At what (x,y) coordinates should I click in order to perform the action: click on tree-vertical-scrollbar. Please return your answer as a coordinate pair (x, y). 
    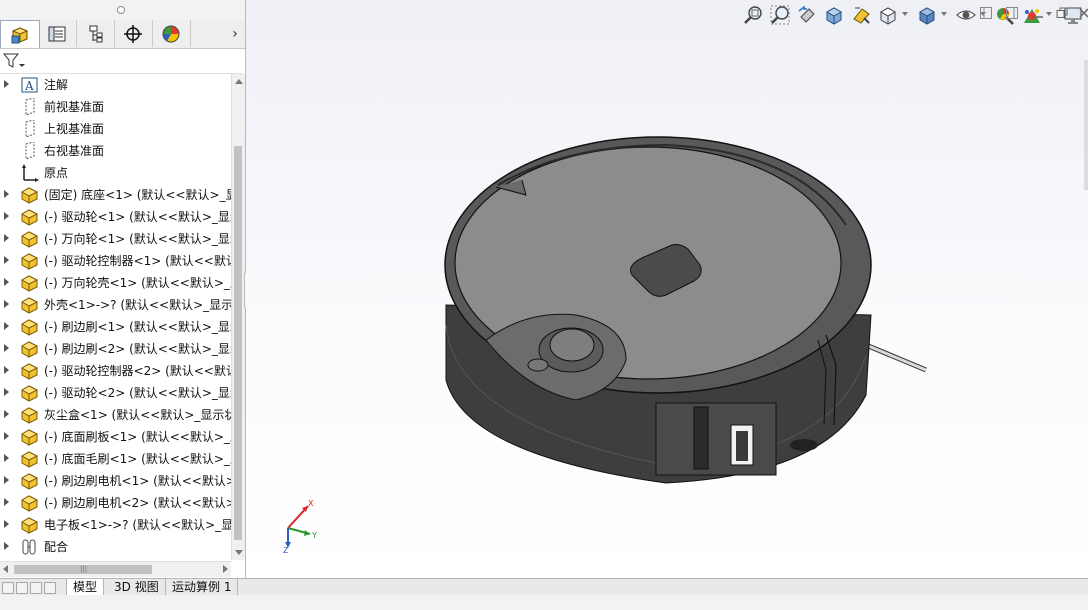
    Looking at the image, I should click on (238, 317).